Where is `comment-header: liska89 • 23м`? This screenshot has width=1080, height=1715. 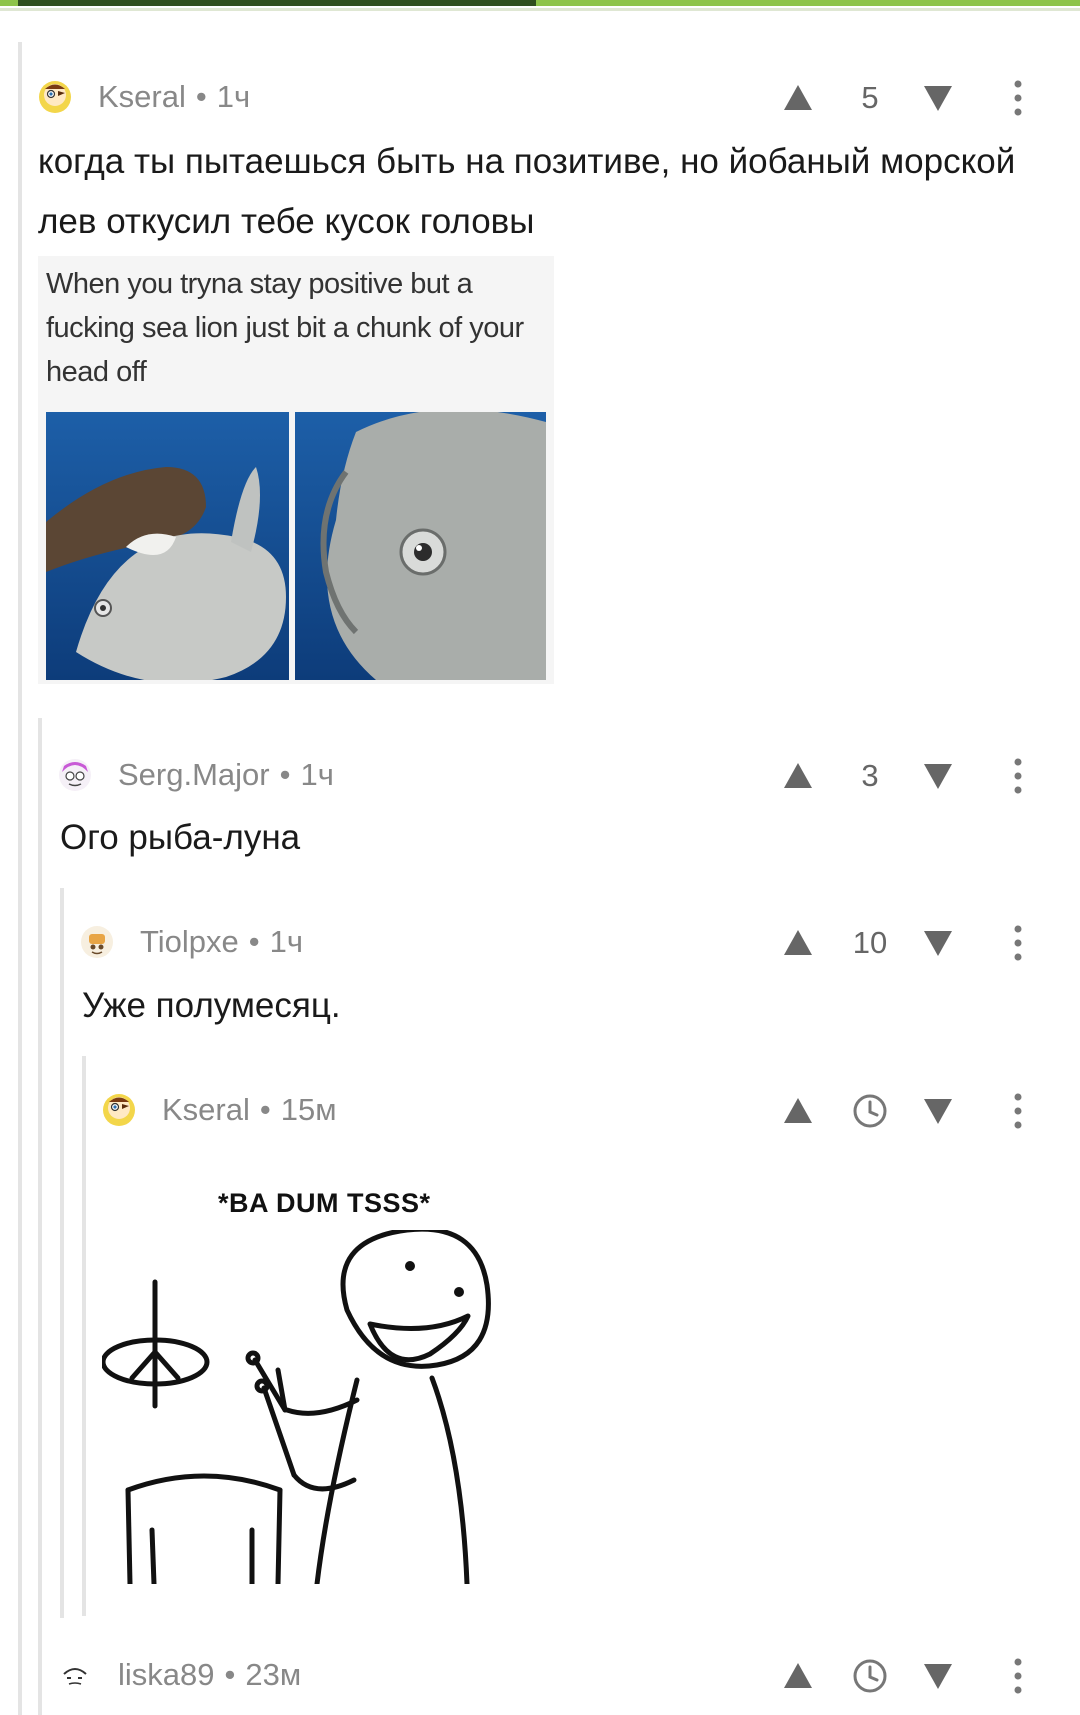 comment-header: liska89 • 23м is located at coordinates (179, 1675).